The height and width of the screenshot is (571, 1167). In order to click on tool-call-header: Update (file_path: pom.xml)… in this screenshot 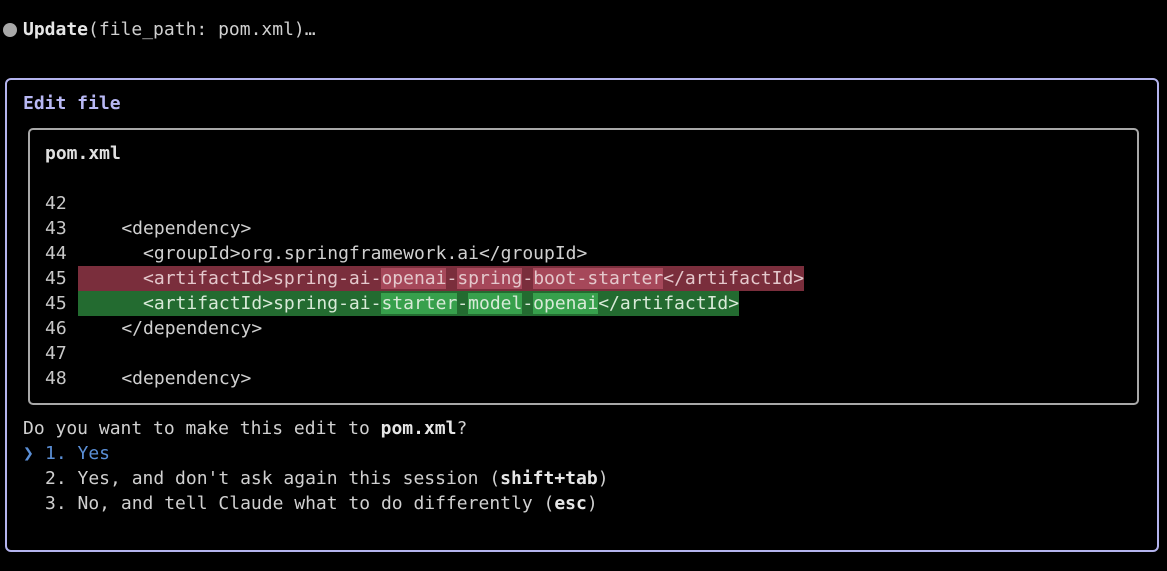, I will do `click(159, 29)`.